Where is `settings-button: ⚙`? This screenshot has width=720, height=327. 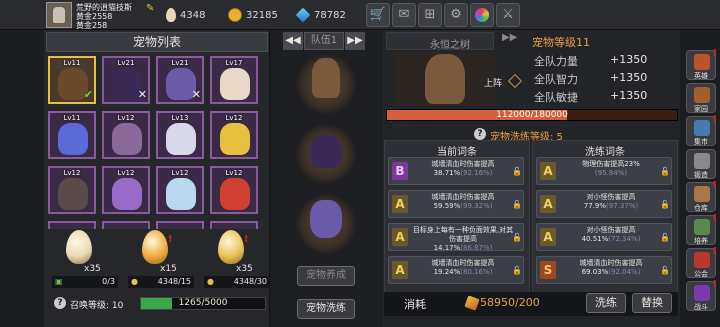 settings-button: ⚙ is located at coordinates (456, 15).